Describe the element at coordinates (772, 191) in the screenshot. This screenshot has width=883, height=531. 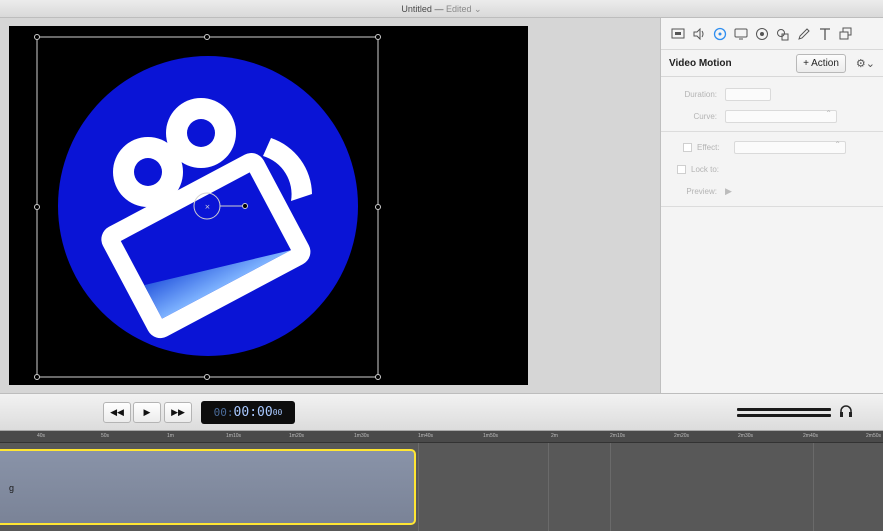
I see `preview-row: Preview: ▶` at that location.